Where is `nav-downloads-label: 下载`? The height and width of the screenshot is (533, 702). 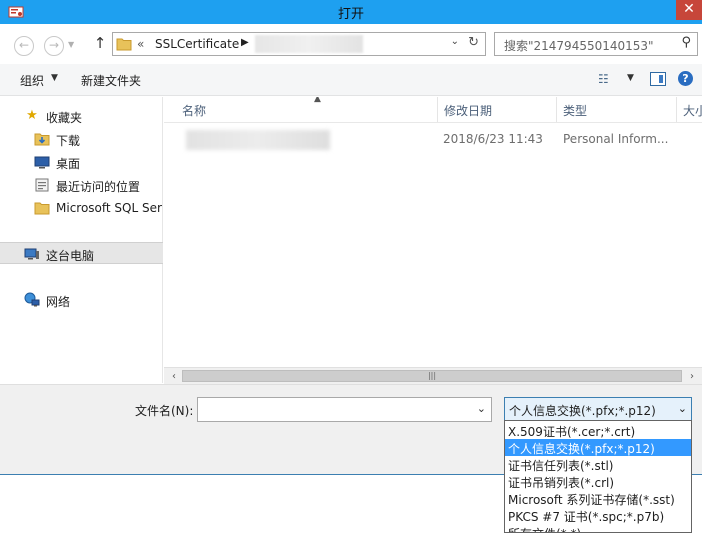 nav-downloads-label: 下载 is located at coordinates (68, 141).